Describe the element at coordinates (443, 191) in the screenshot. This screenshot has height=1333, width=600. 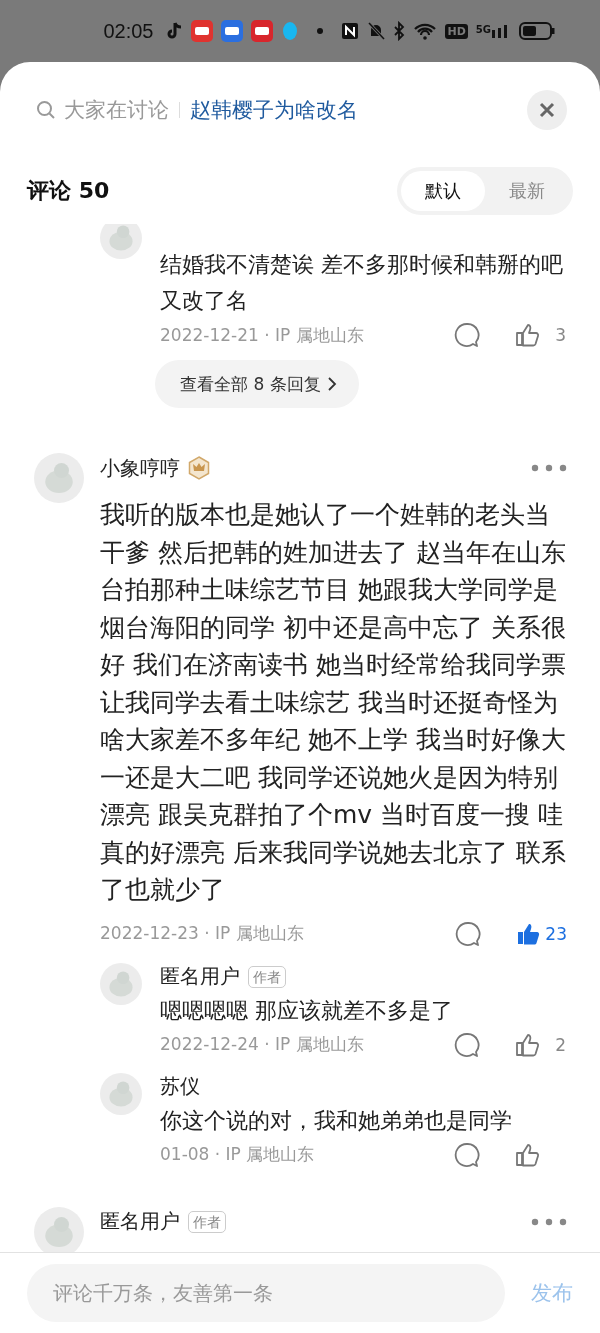
I see `sort-tab: 默认` at that location.